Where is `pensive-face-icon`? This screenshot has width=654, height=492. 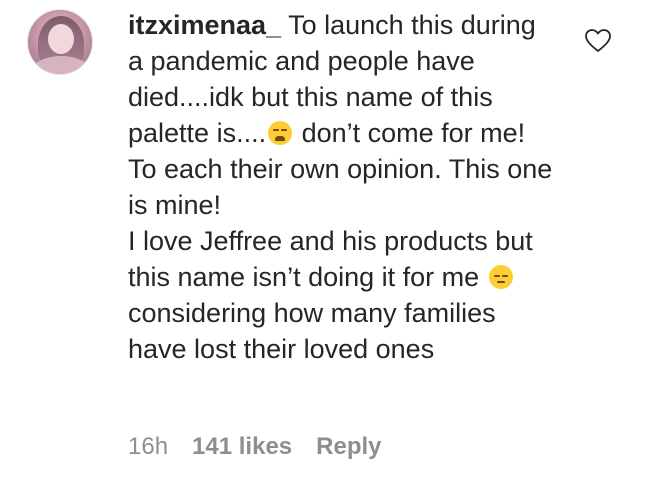
pensive-face-icon is located at coordinates (500, 277).